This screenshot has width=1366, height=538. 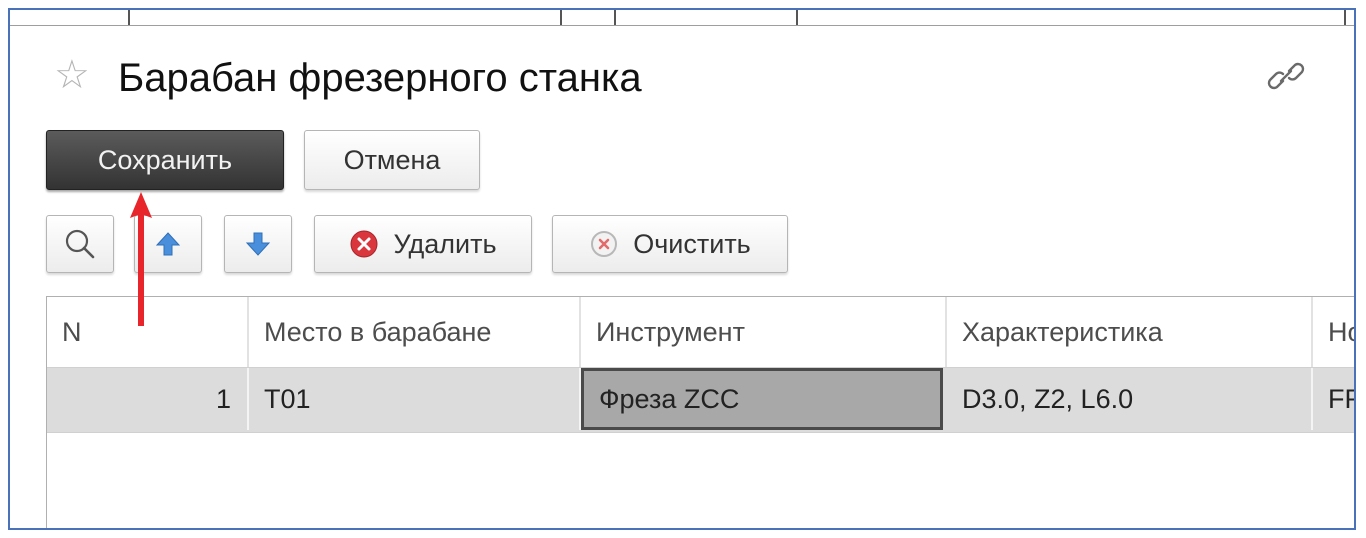 I want to click on link-icon, so click(x=1286, y=76).